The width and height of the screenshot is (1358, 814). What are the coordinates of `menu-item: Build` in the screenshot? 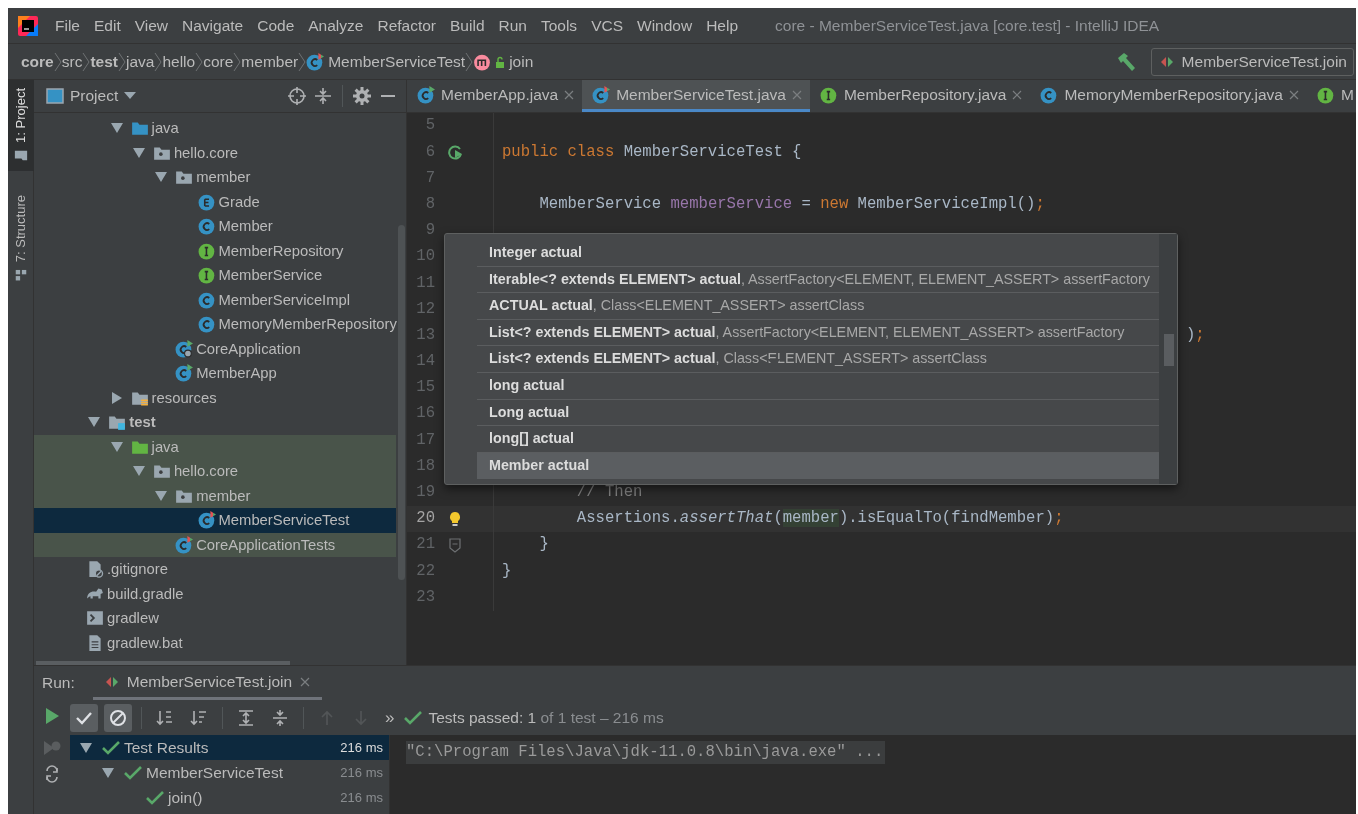 It's located at (467, 25).